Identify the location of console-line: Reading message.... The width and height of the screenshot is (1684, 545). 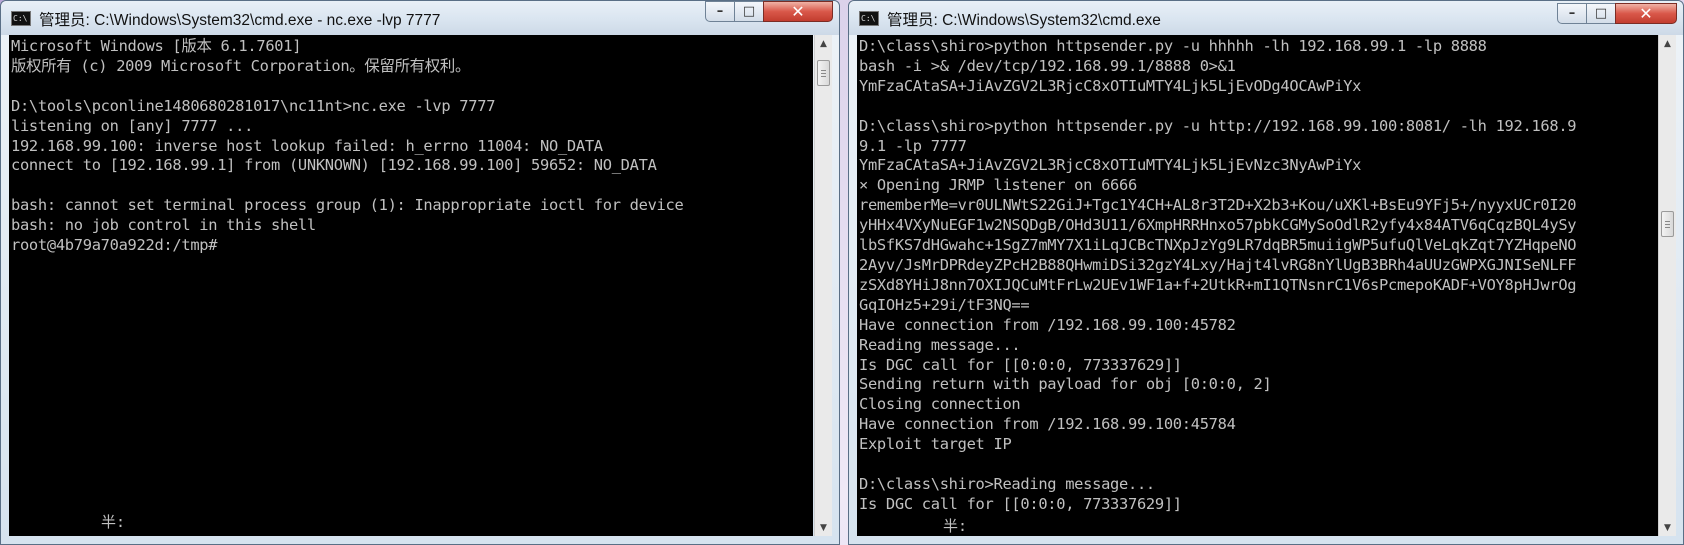
(940, 344).